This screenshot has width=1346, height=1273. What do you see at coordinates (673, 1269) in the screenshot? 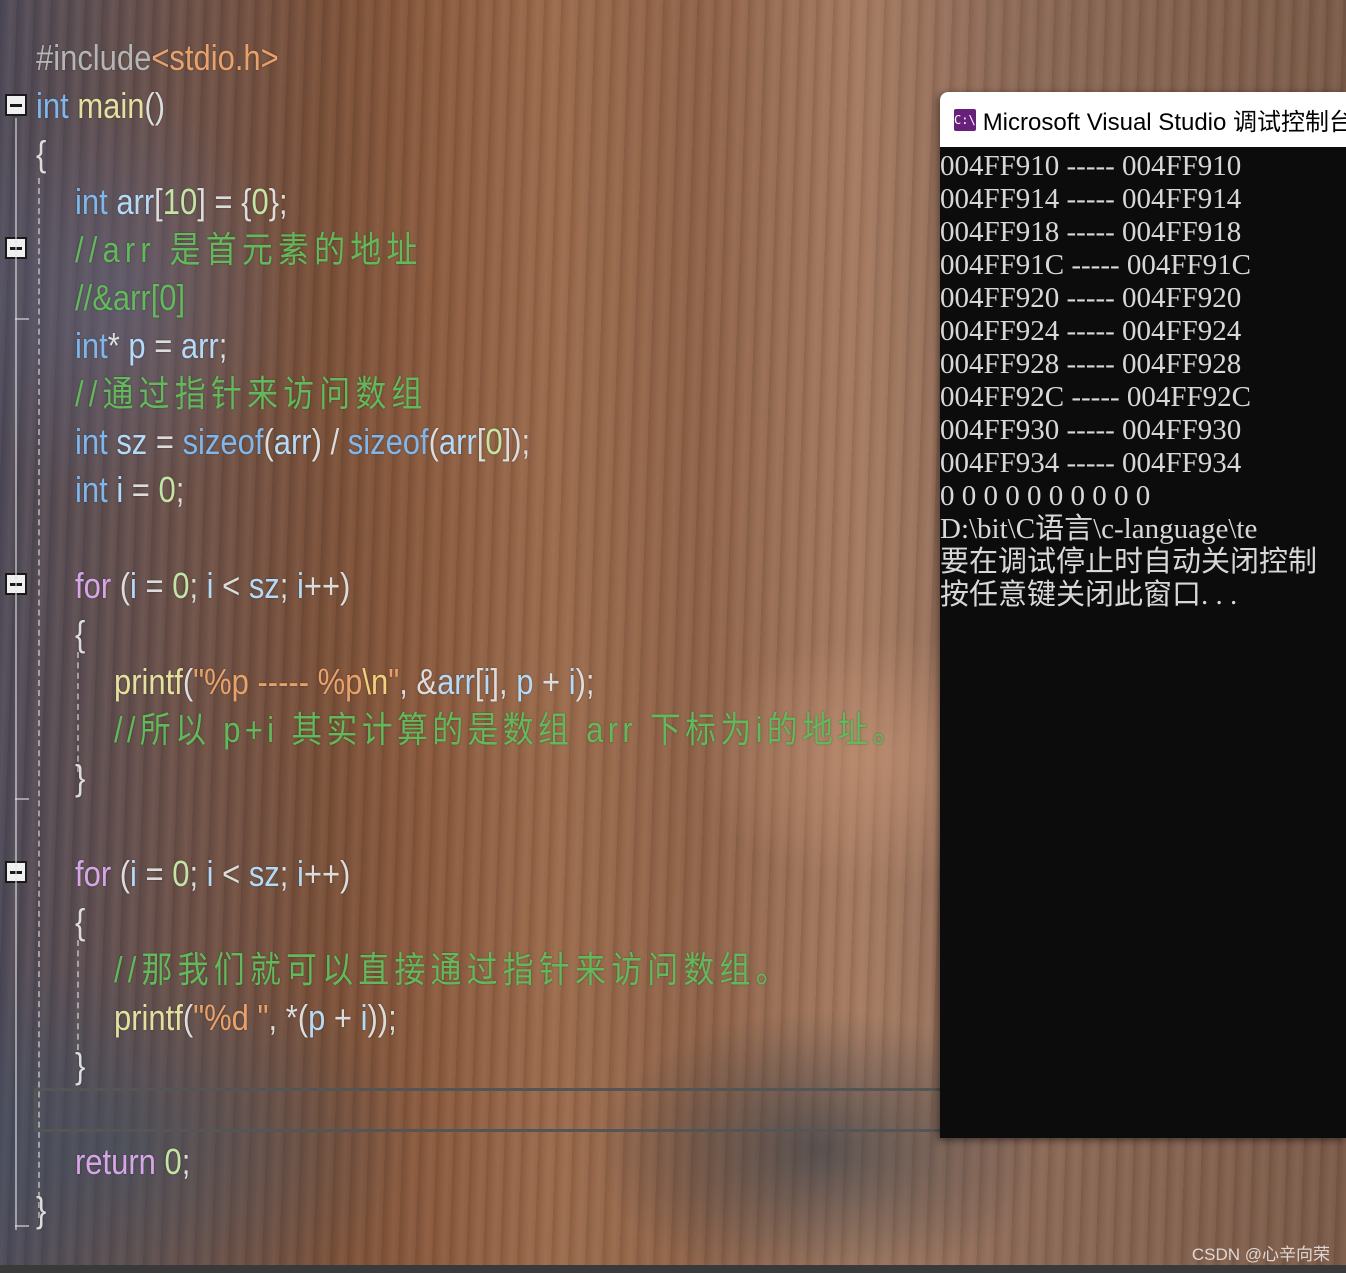
I see `taskbar-edge` at bounding box center [673, 1269].